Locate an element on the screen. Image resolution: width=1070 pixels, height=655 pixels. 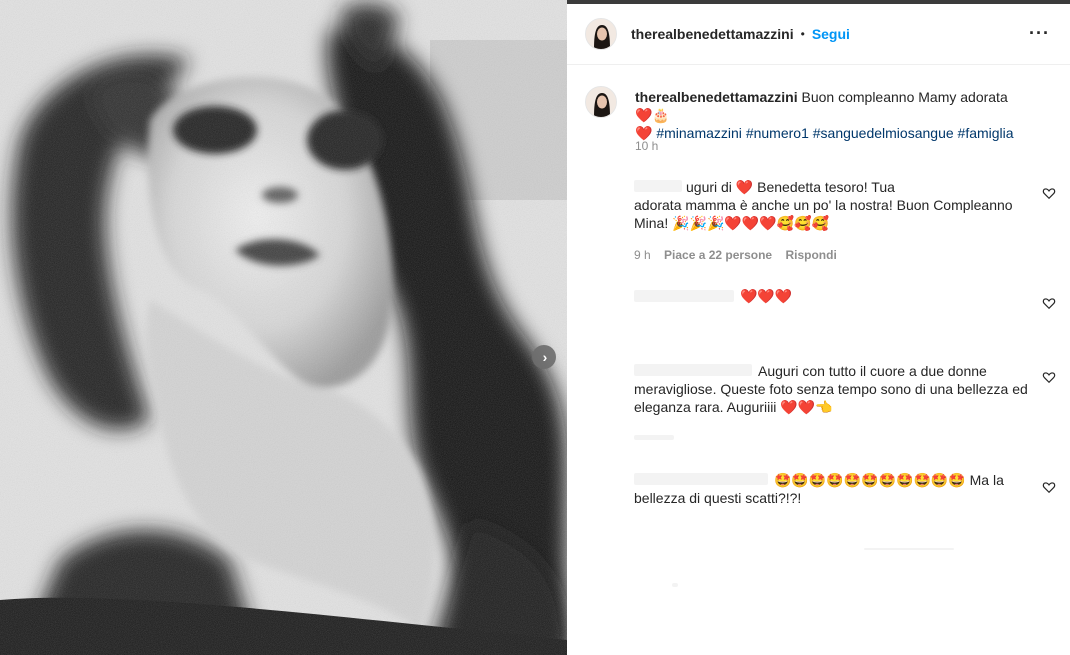
divider is located at coordinates (818, 64).